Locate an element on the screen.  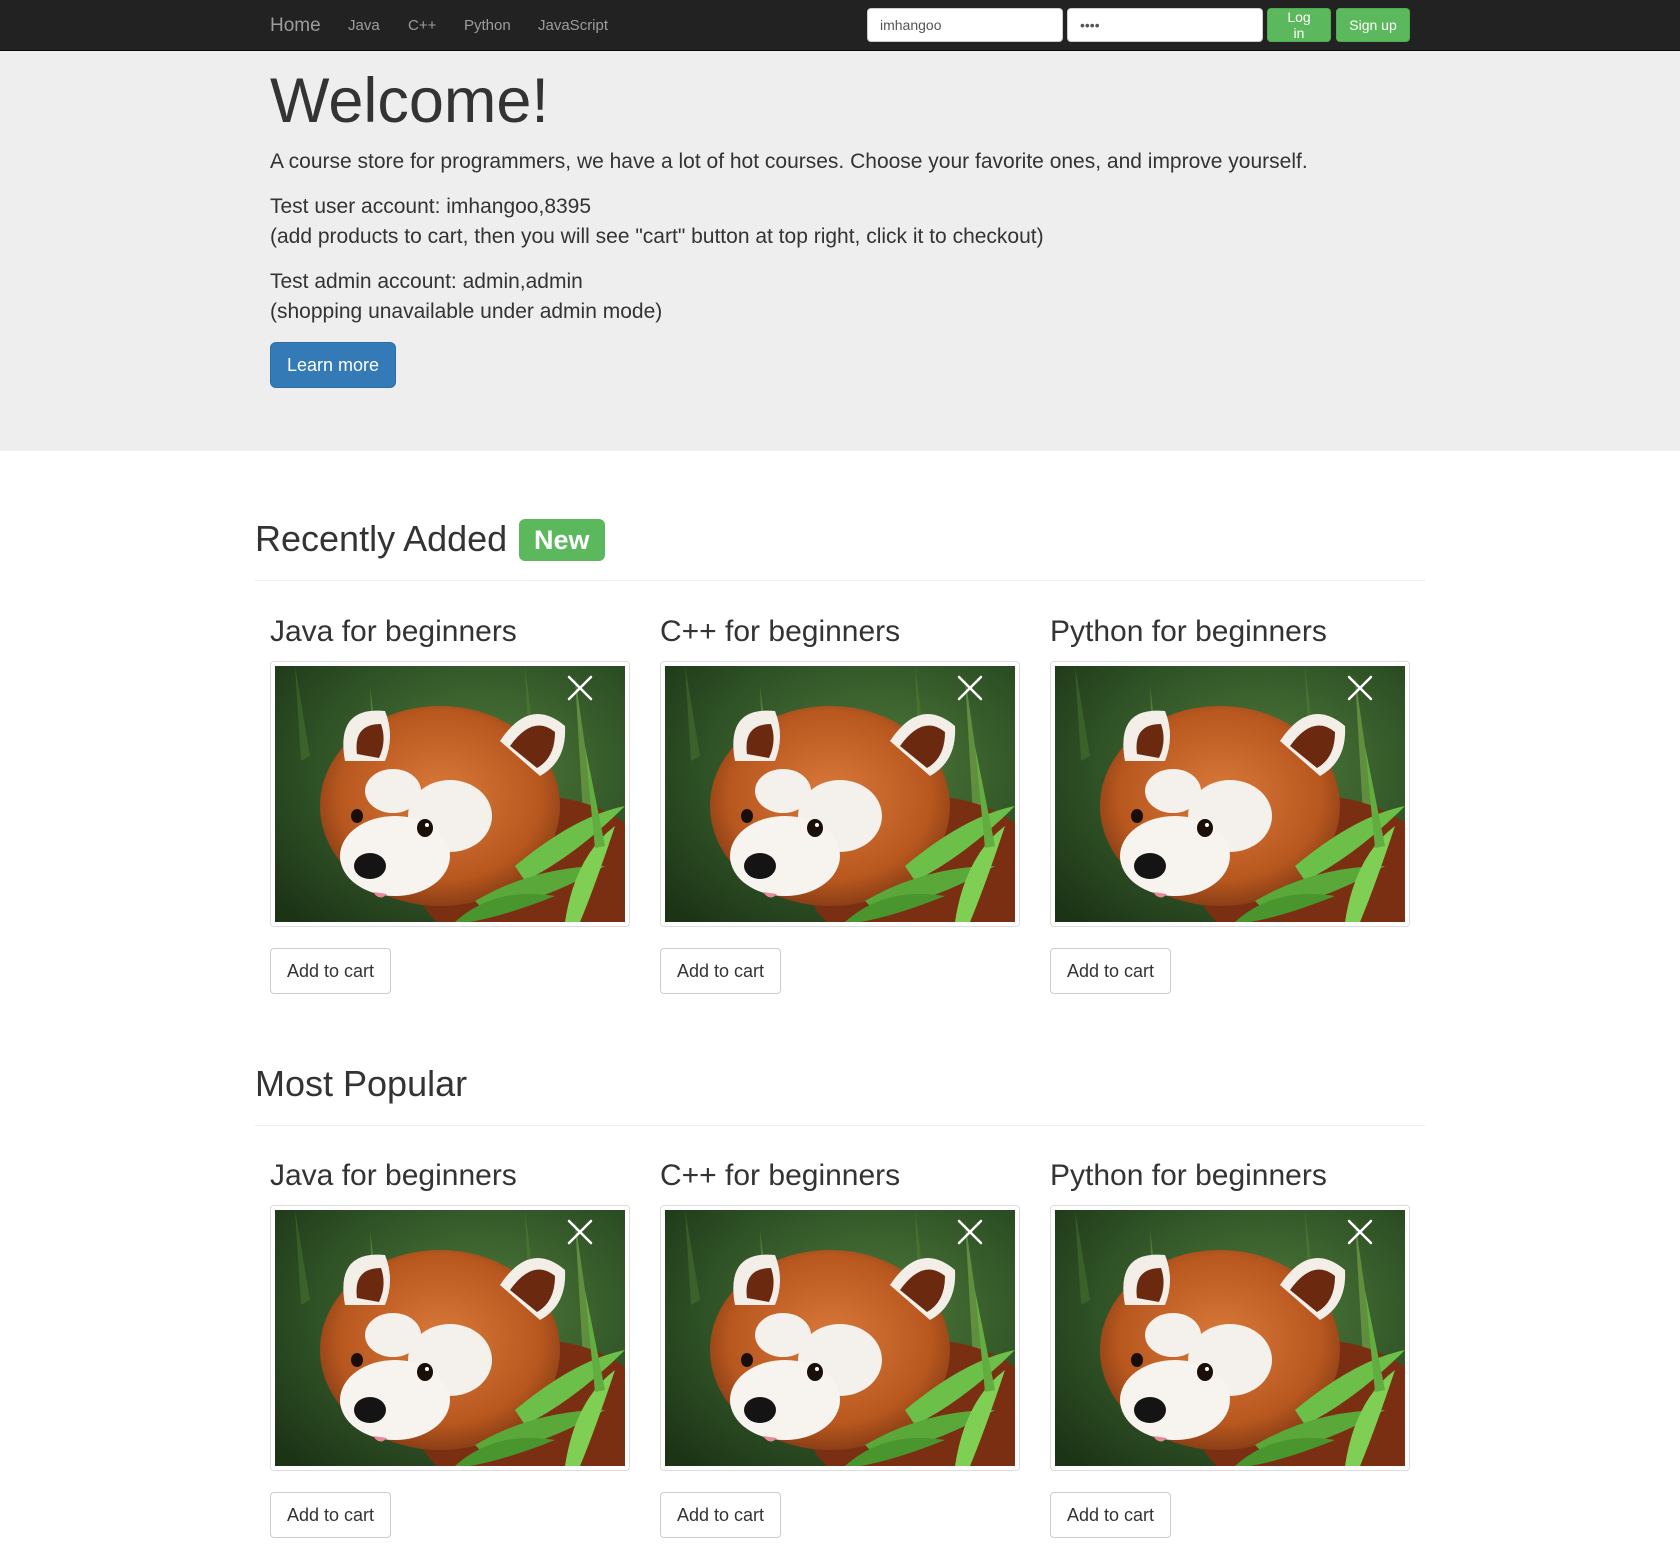
new-badge: New is located at coordinates (562, 540).